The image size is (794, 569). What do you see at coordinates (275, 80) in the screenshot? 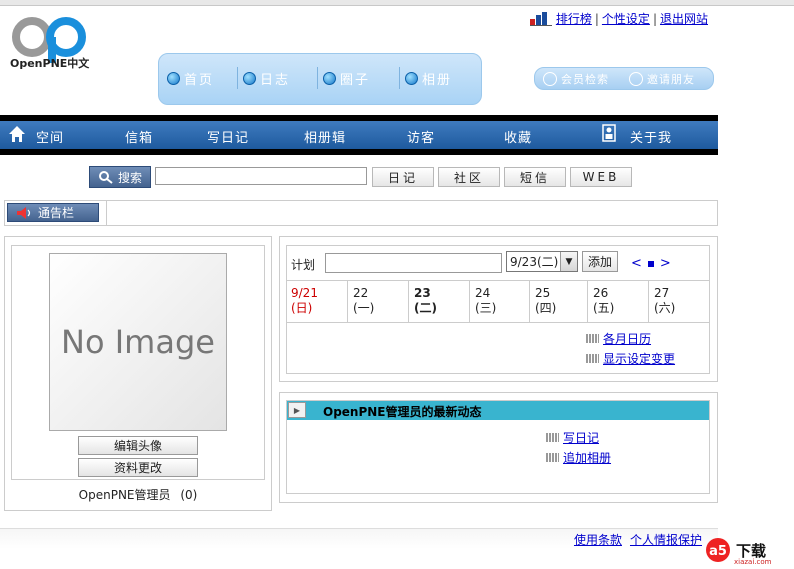
I see `nav-diary-label: 日志` at bounding box center [275, 80].